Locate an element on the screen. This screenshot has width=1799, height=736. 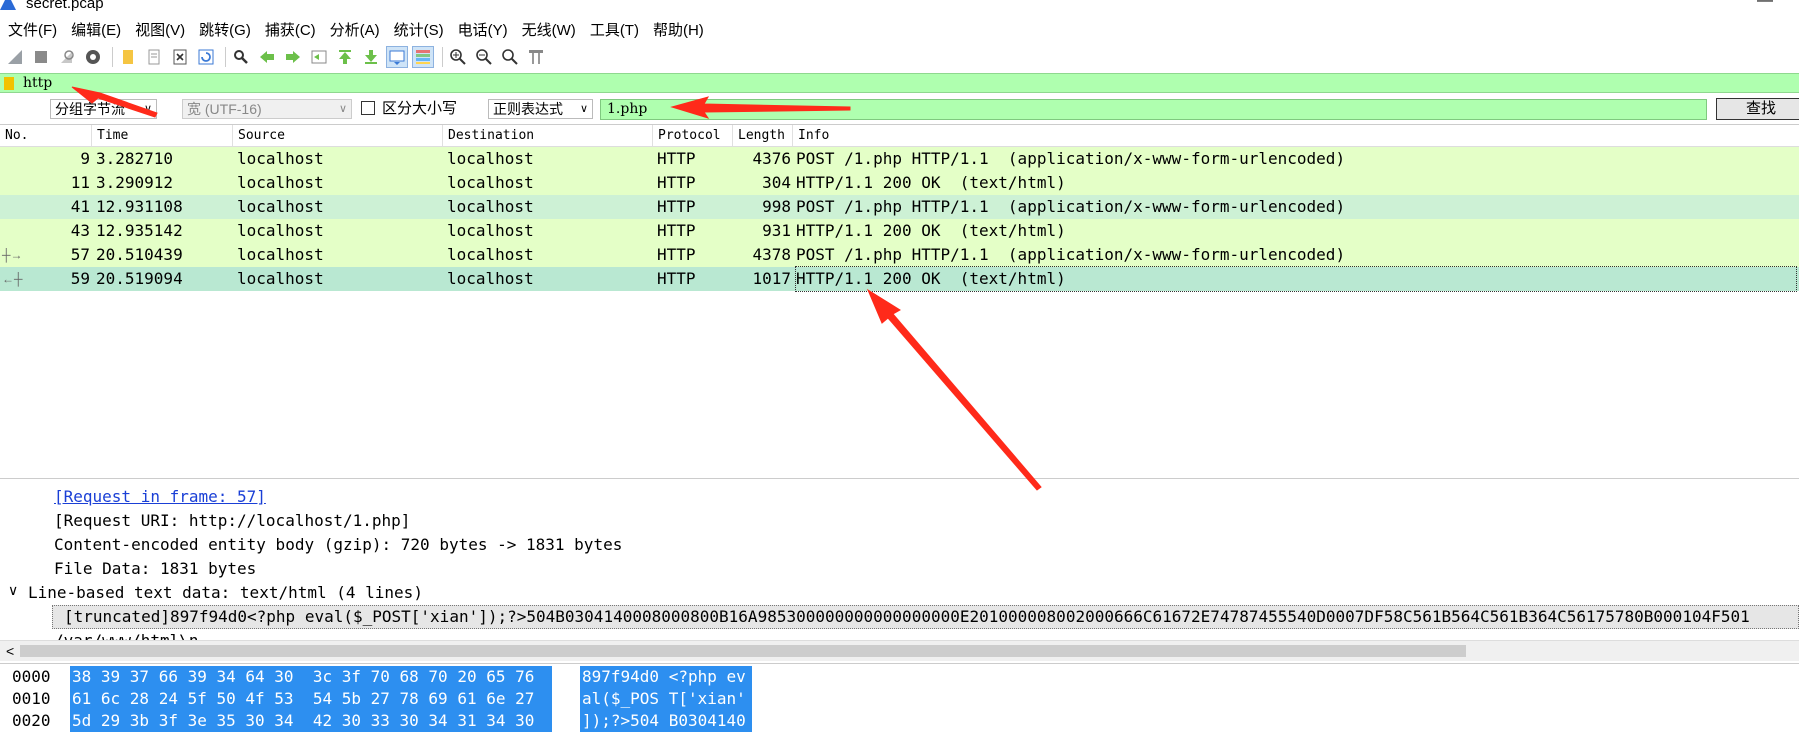
column-protocol: Protocol is located at coordinates (693, 135).